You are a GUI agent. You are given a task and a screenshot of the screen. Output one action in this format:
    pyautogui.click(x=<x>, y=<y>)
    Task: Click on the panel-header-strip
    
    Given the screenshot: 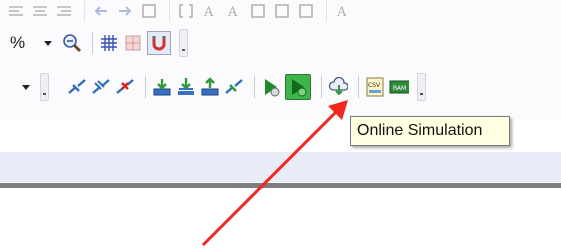 What is the action you would take?
    pyautogui.click(x=280, y=167)
    